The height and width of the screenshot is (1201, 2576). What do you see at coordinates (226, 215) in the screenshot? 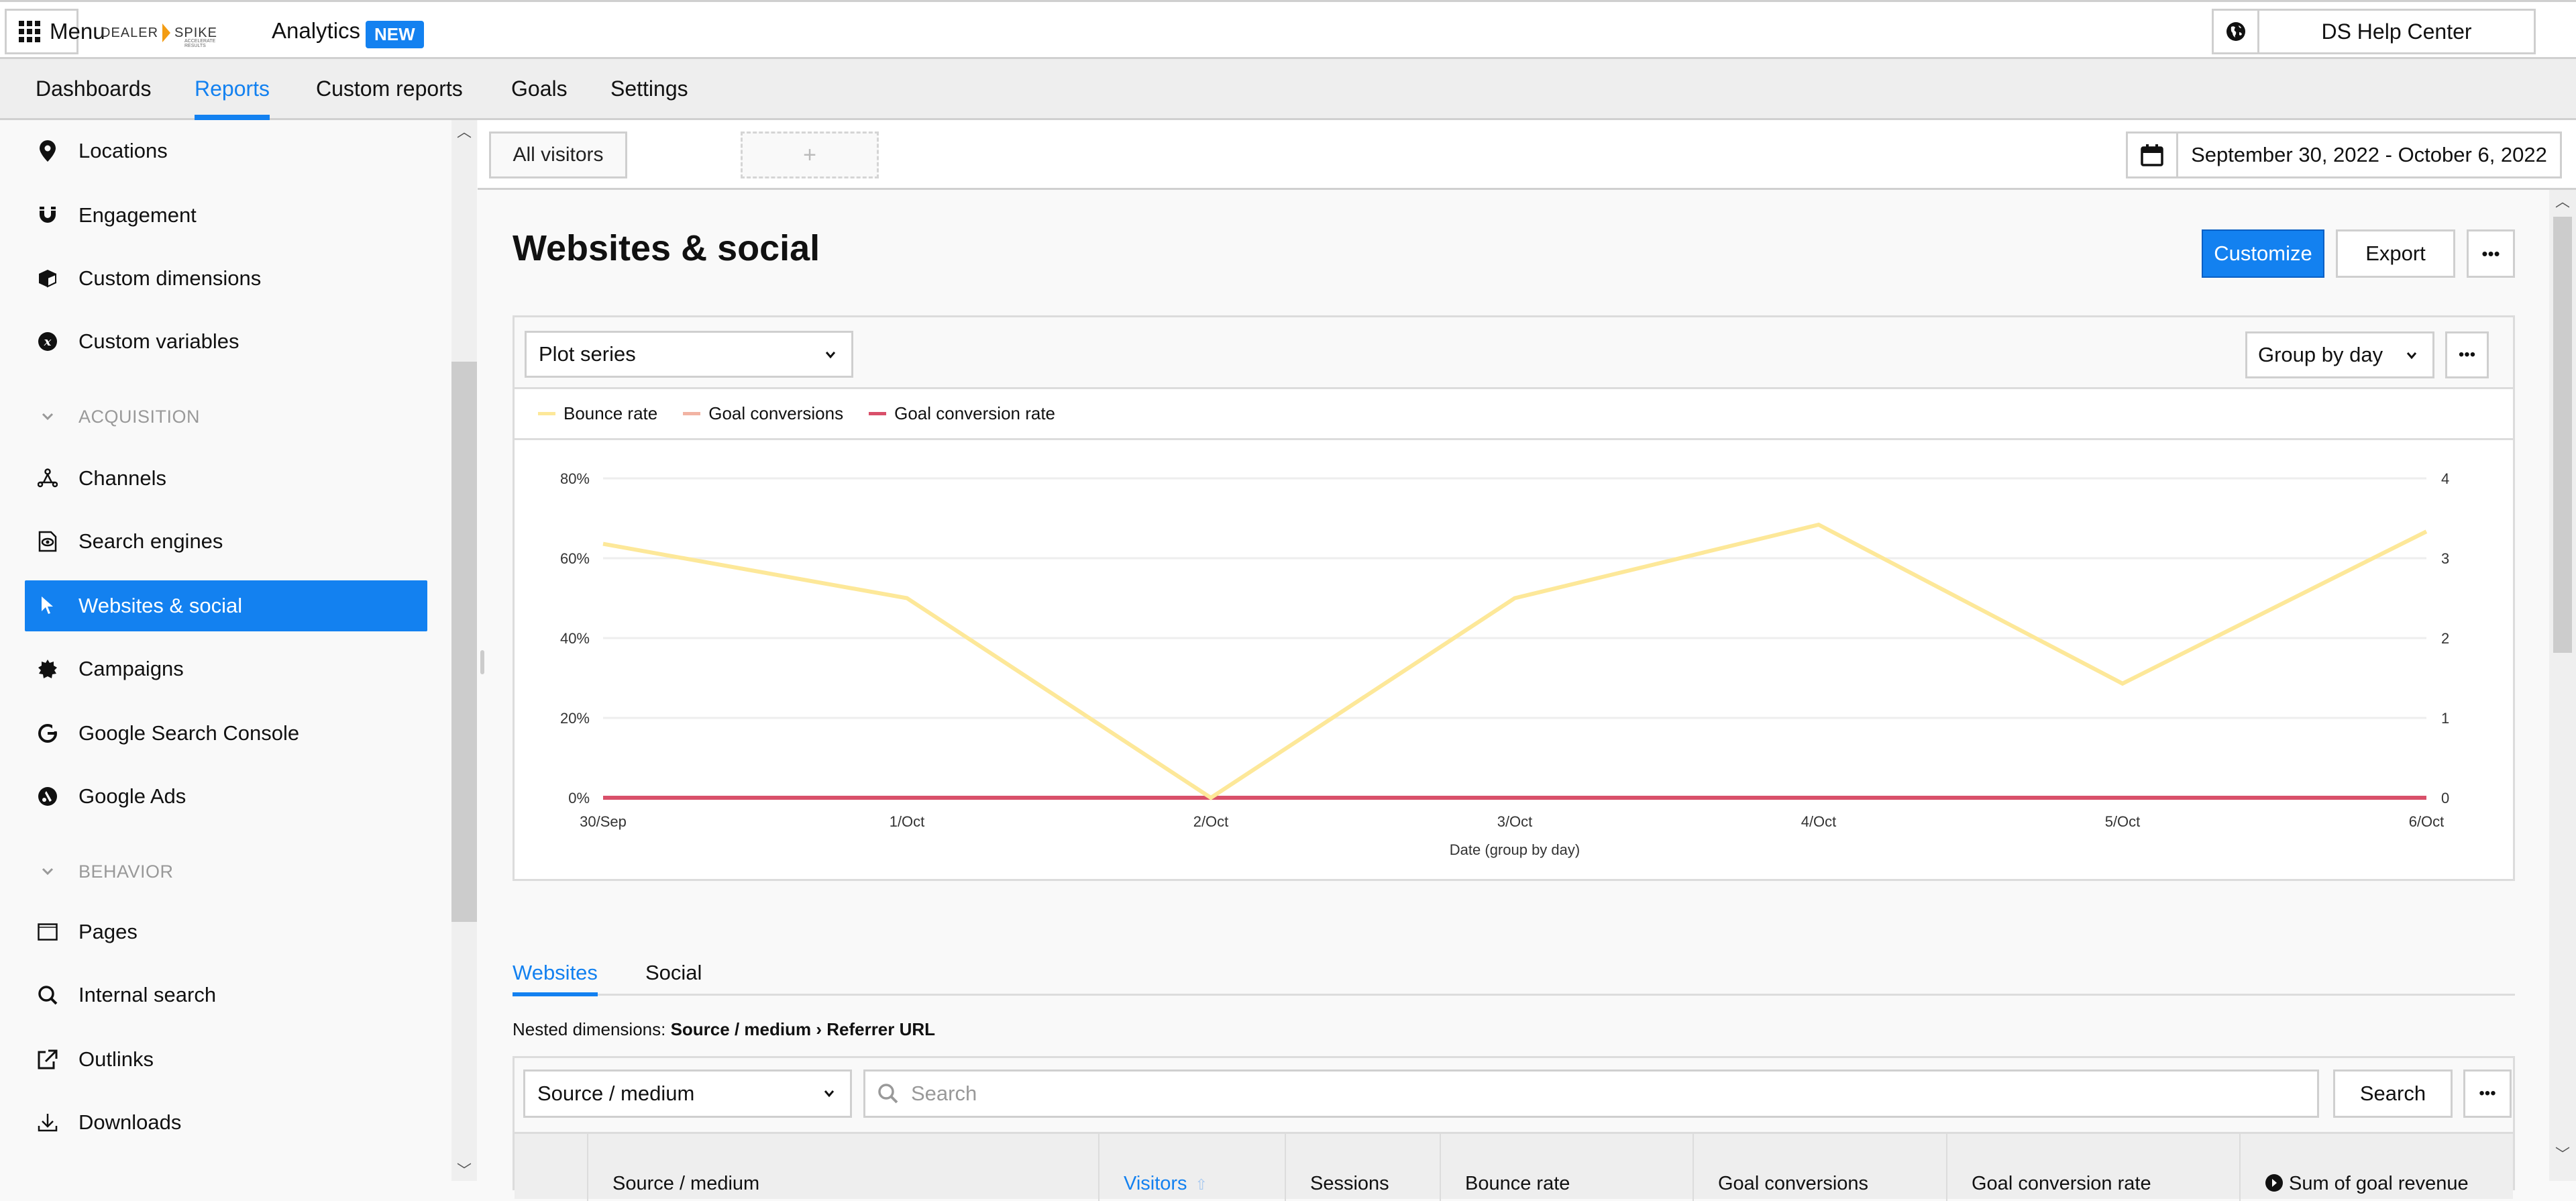
I see `sidebar-item-engagement: Engagement` at bounding box center [226, 215].